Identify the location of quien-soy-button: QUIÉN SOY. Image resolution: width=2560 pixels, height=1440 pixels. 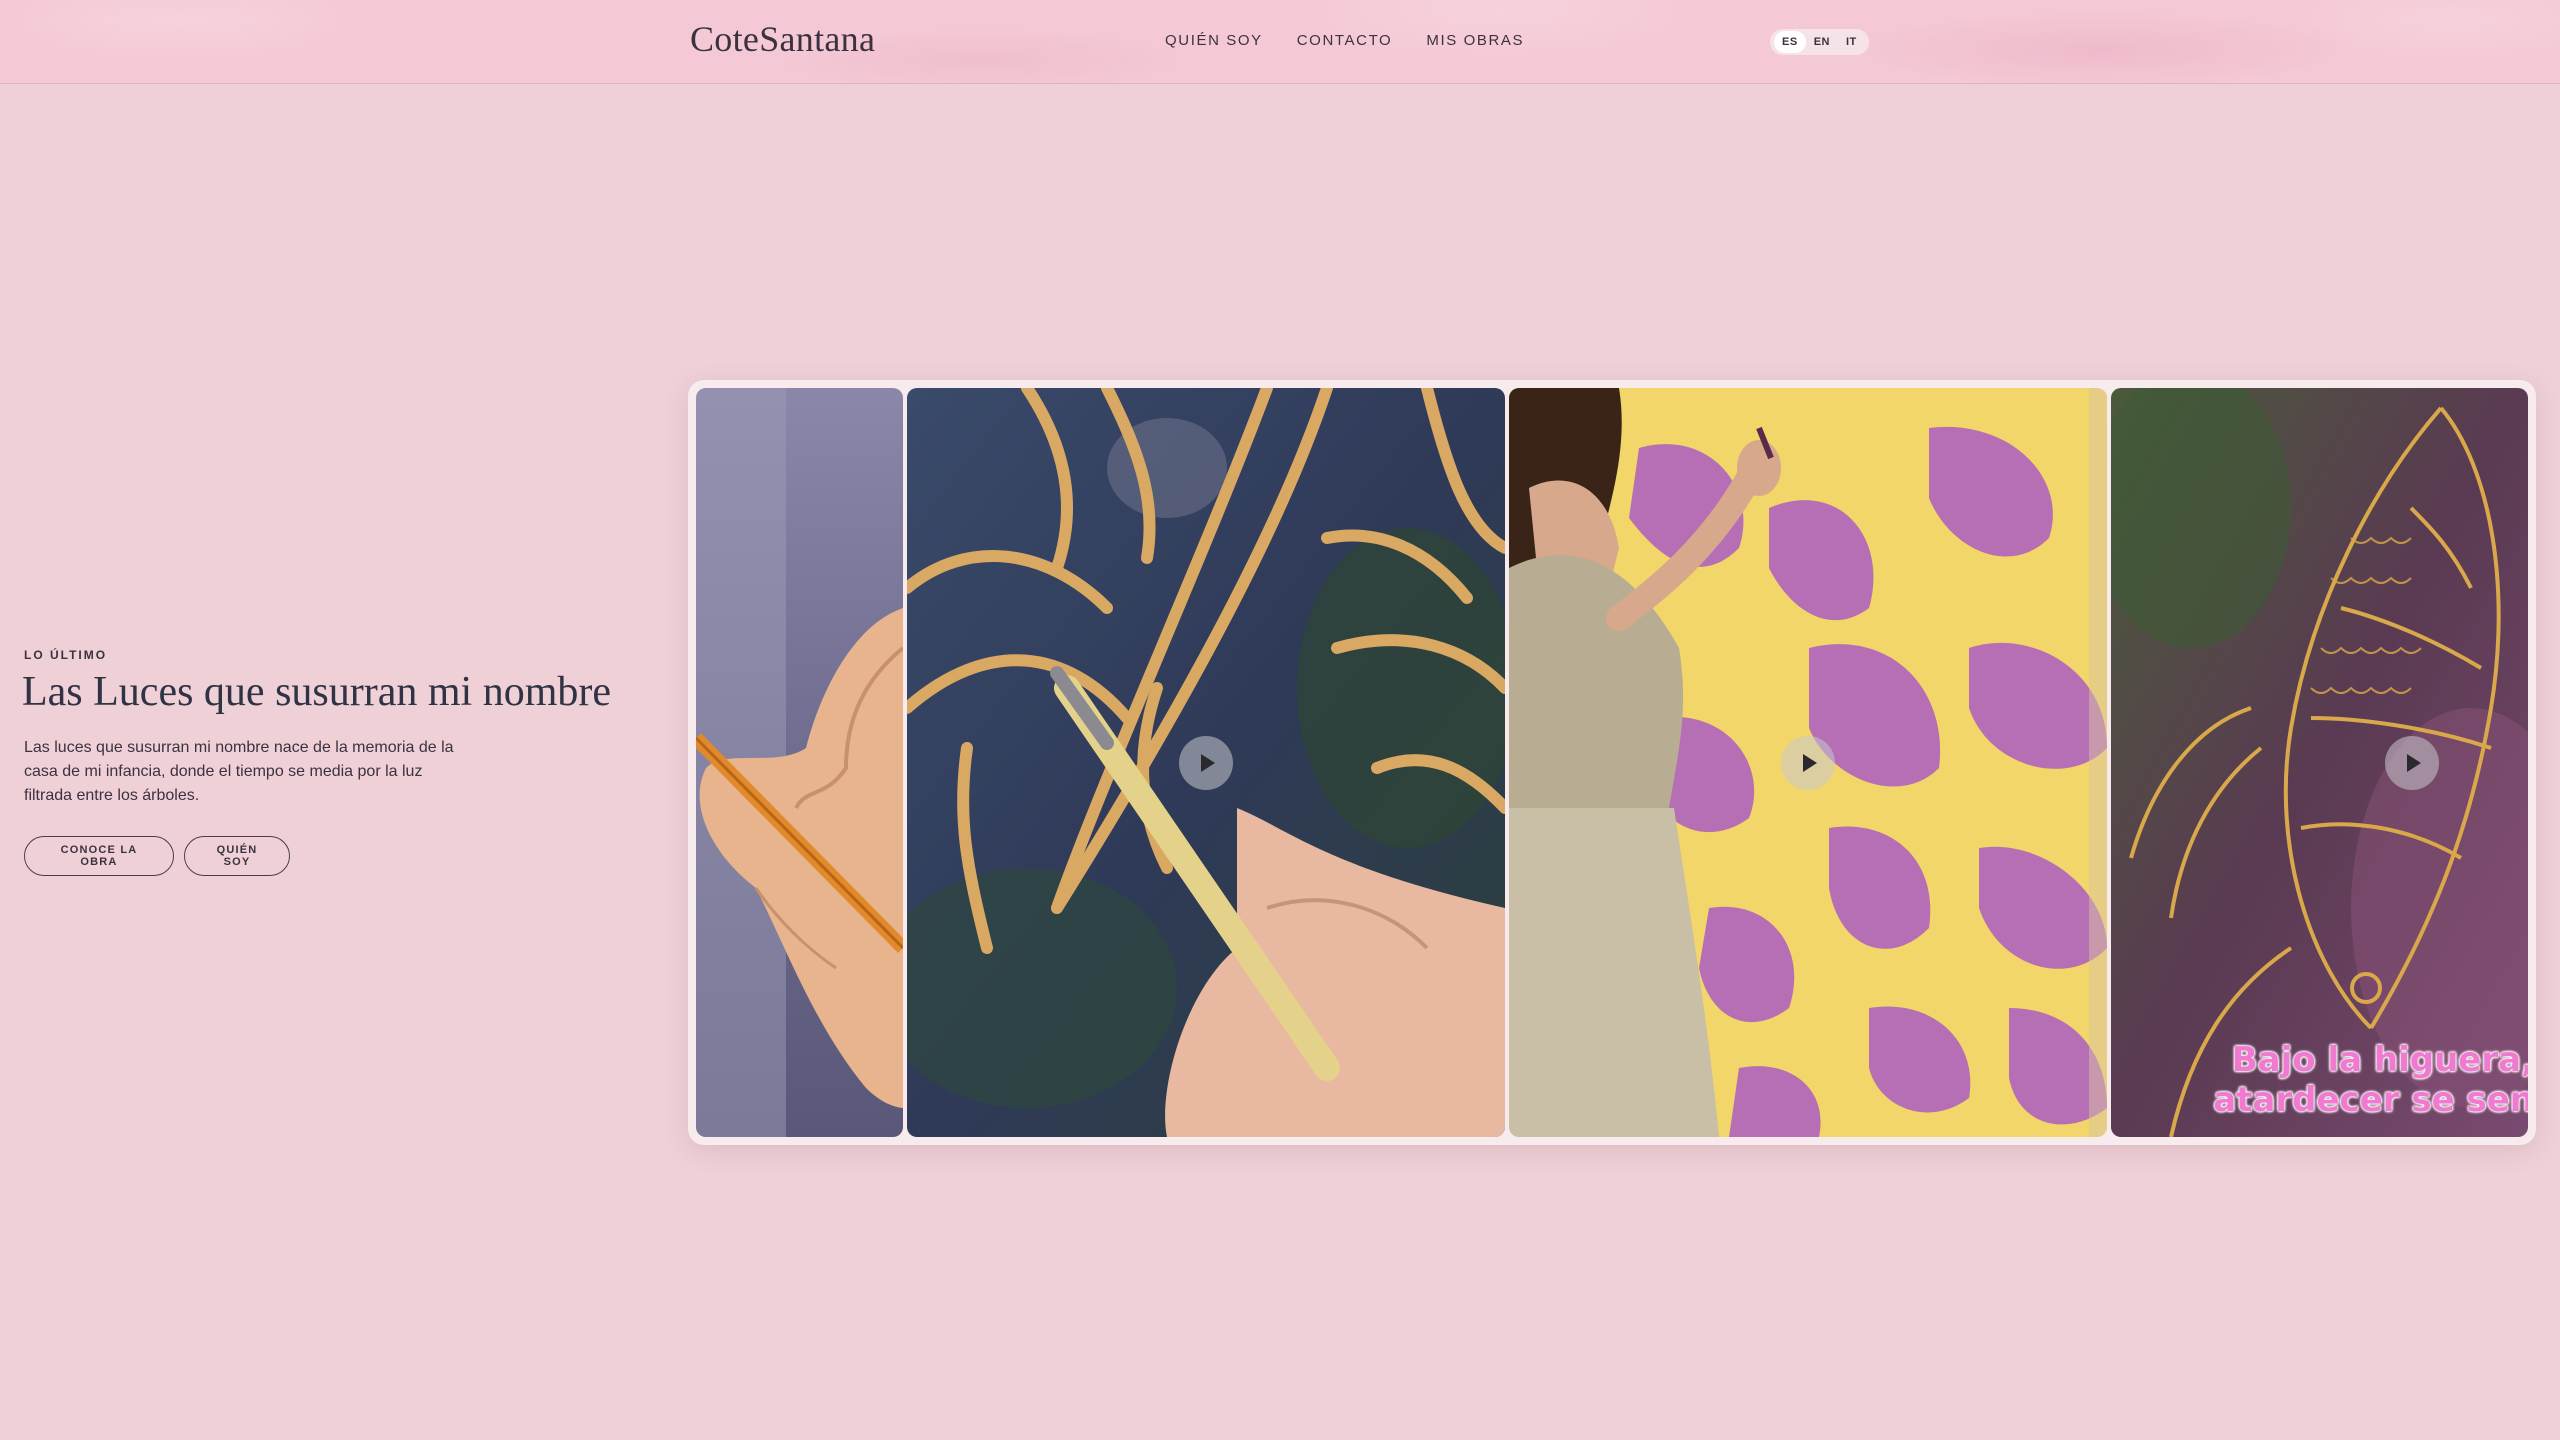
(237, 856).